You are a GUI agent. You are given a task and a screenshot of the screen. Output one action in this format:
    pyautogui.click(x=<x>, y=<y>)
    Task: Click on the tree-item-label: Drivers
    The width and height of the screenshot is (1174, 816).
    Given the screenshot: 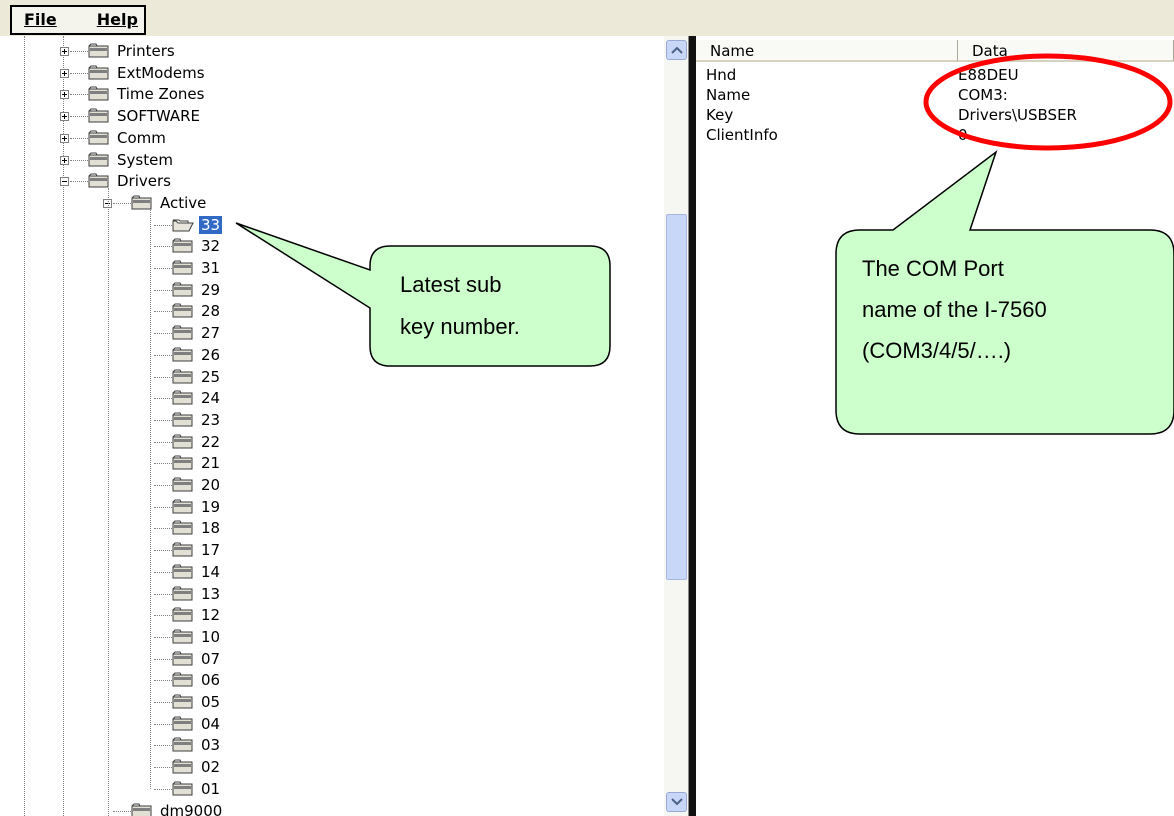 What is the action you would take?
    pyautogui.click(x=144, y=181)
    